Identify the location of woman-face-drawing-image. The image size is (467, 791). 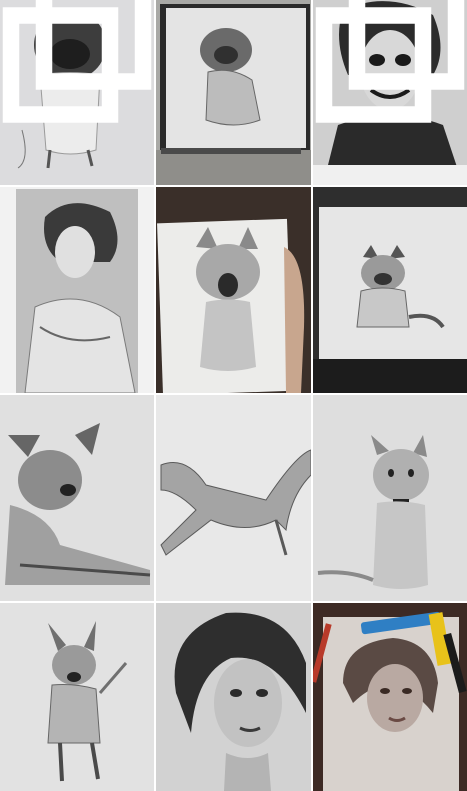
(233, 697).